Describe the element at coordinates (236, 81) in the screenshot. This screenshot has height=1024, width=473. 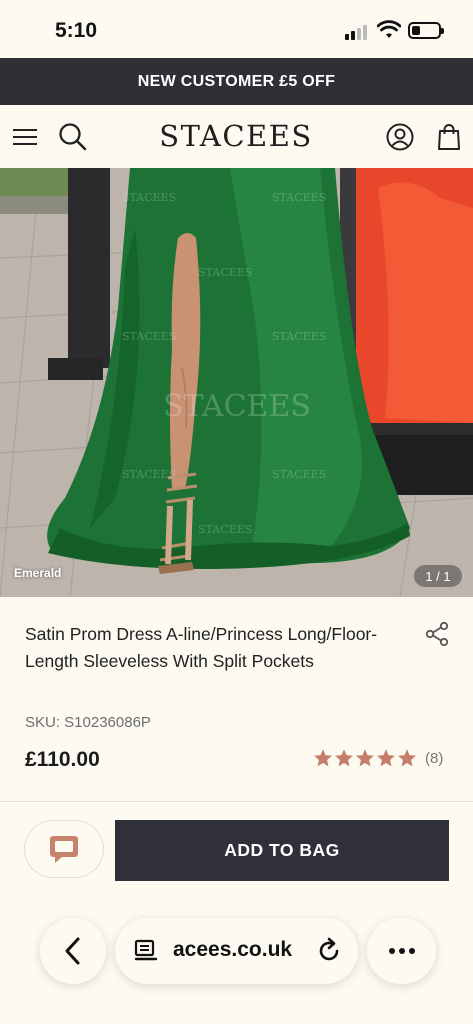
I see `promo-banner: NEW CUSTOMER £5 OFF` at that location.